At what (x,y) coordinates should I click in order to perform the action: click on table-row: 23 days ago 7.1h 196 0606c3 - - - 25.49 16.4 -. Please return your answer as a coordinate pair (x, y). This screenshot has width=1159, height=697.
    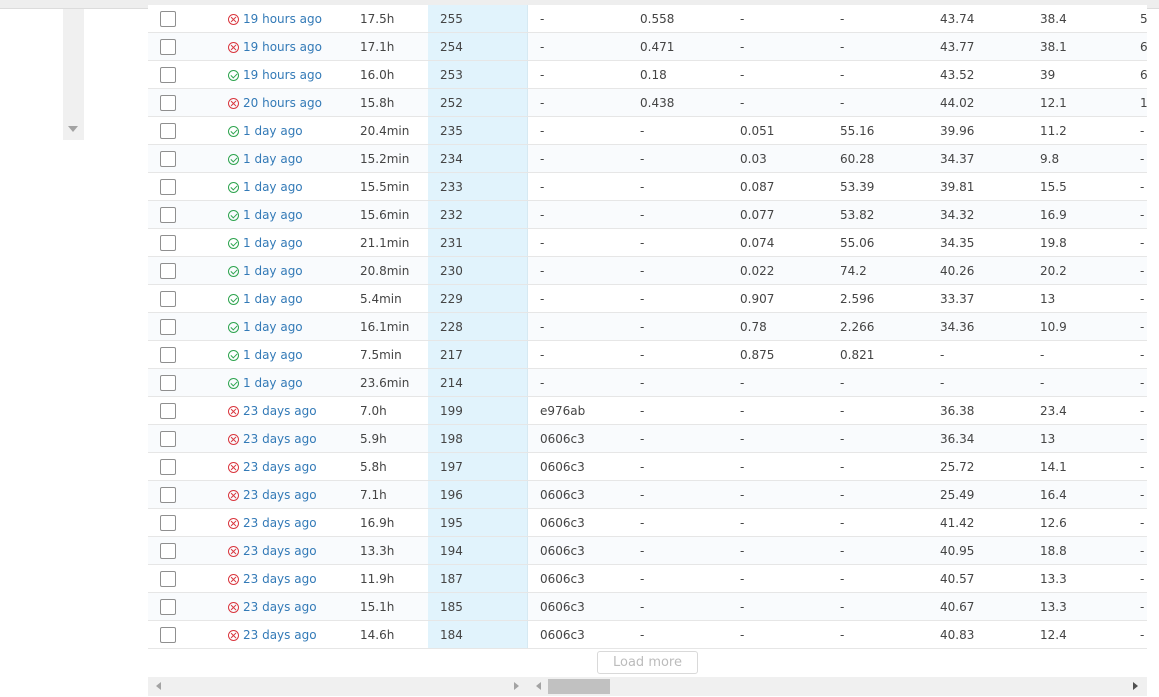
    Looking at the image, I should click on (647, 495).